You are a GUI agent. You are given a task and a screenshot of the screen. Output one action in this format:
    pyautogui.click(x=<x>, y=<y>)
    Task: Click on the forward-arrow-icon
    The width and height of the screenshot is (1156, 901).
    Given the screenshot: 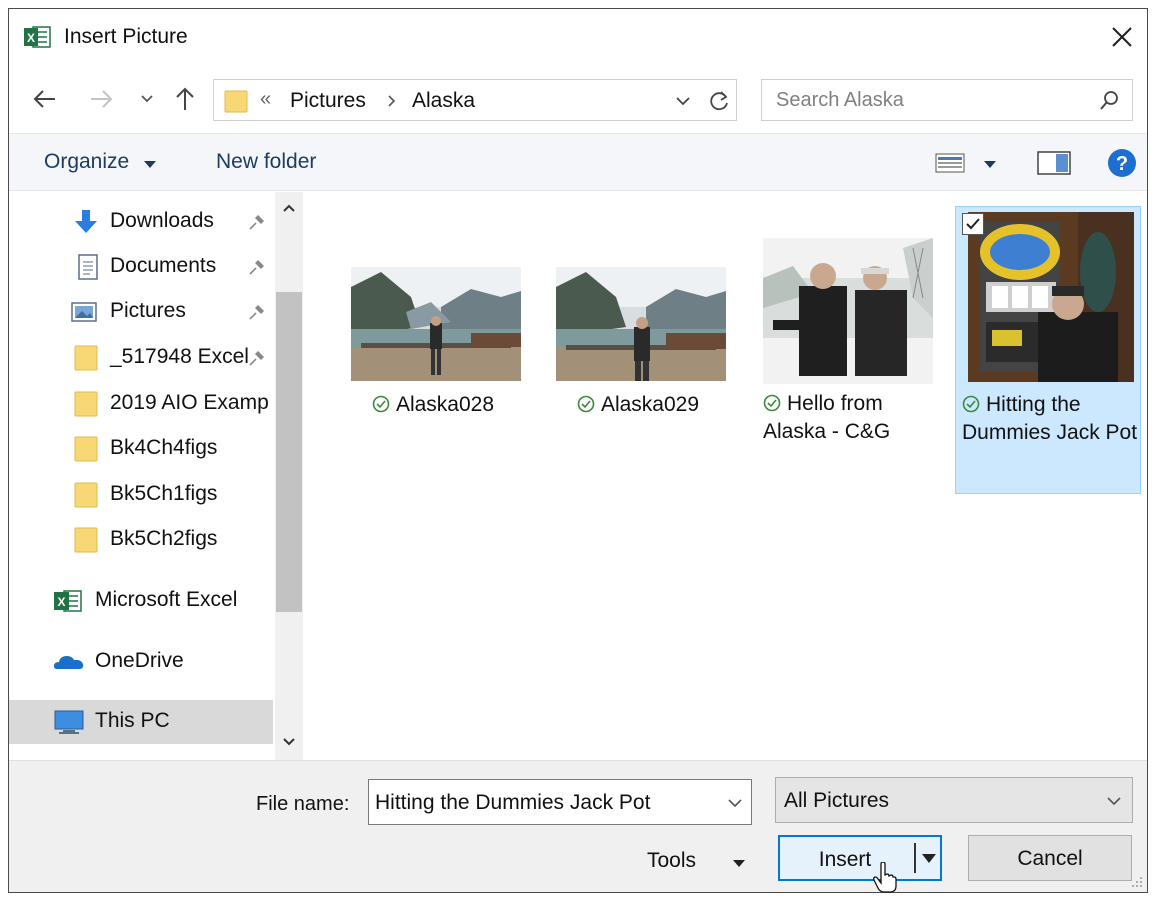 What is the action you would take?
    pyautogui.click(x=101, y=99)
    